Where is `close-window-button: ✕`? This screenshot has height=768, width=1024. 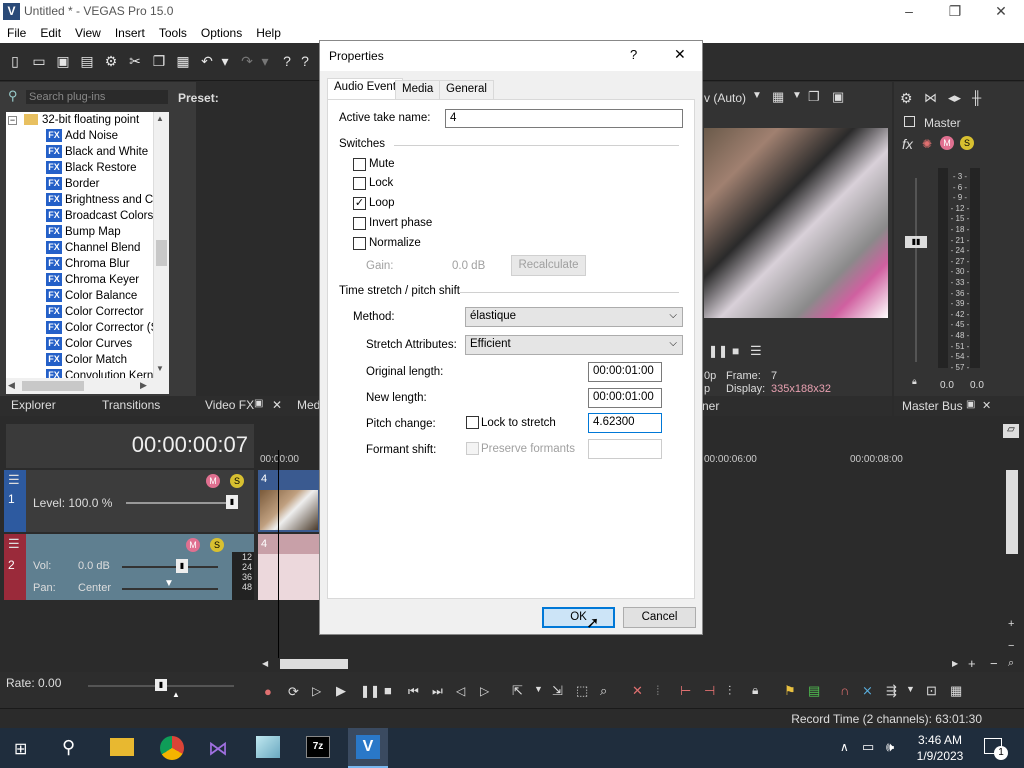
close-window-button: ✕ is located at coordinates (1001, 11).